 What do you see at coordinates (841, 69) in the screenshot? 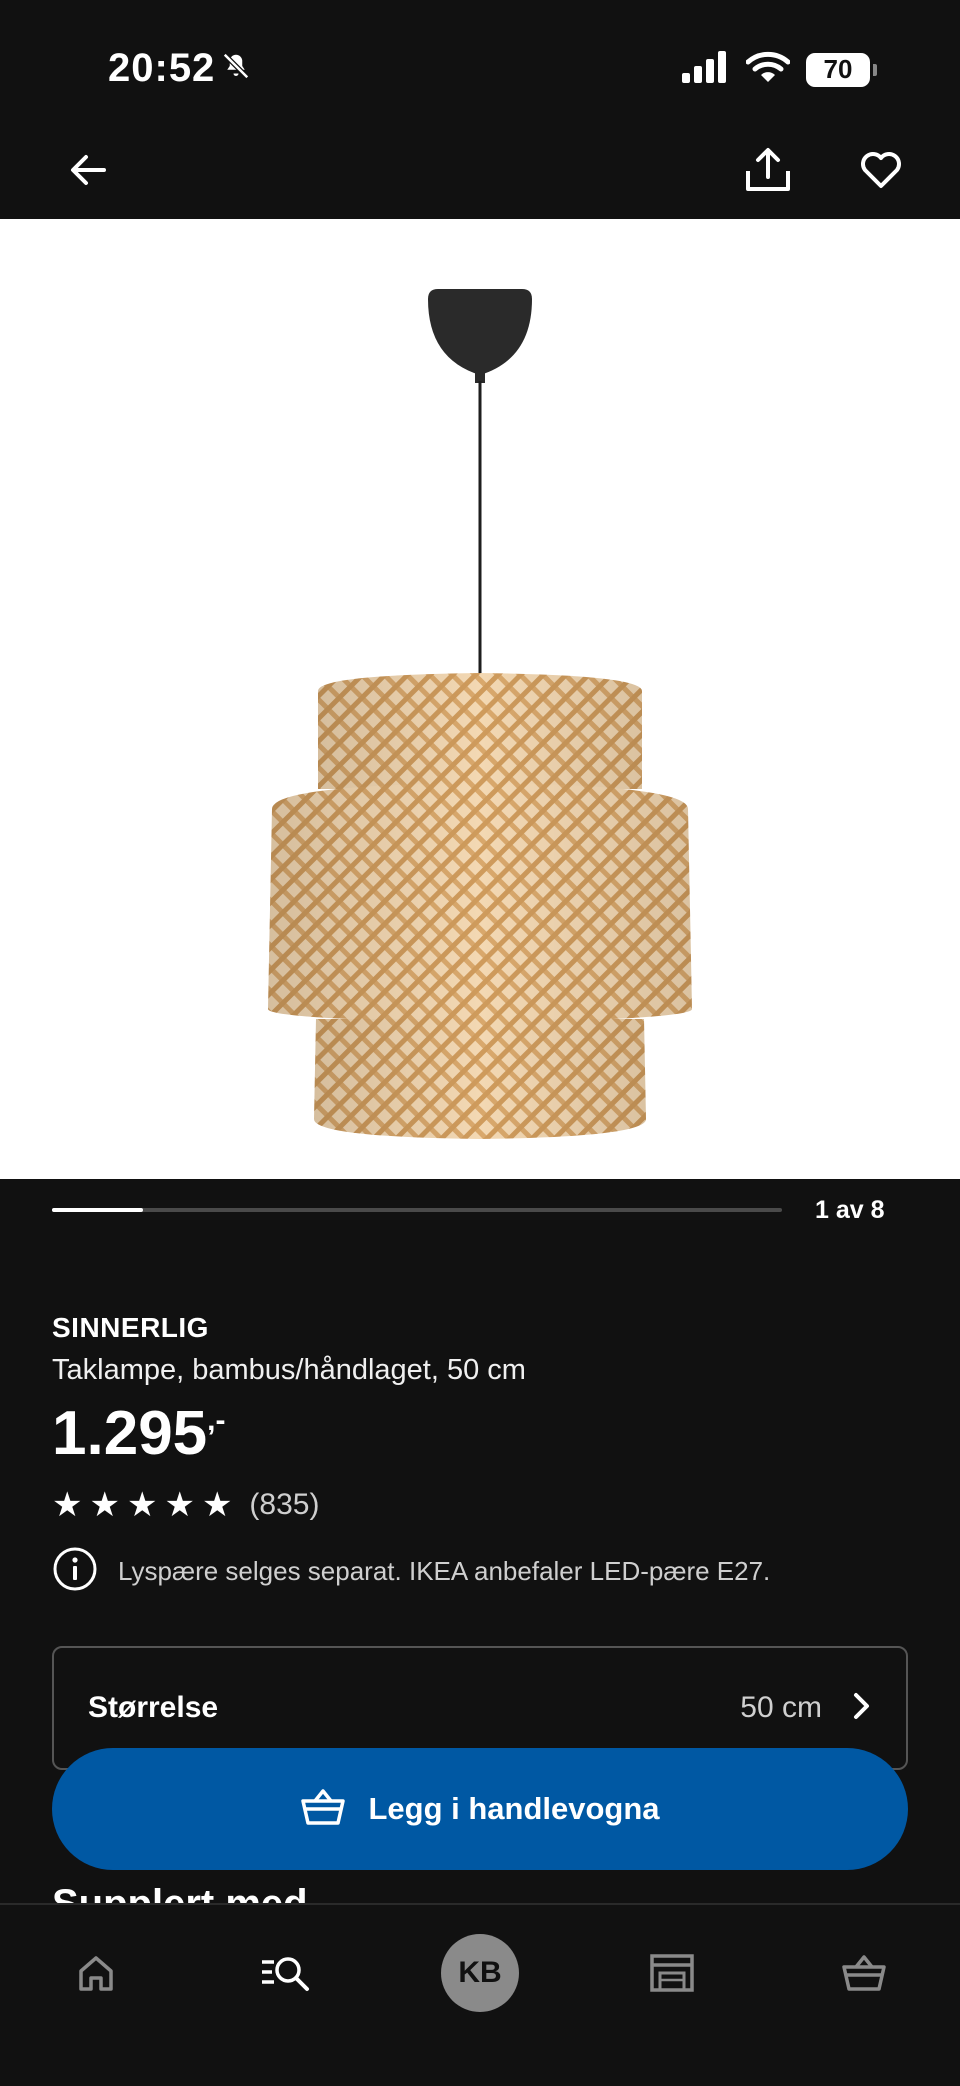
I see `battery-indicator: 70` at bounding box center [841, 69].